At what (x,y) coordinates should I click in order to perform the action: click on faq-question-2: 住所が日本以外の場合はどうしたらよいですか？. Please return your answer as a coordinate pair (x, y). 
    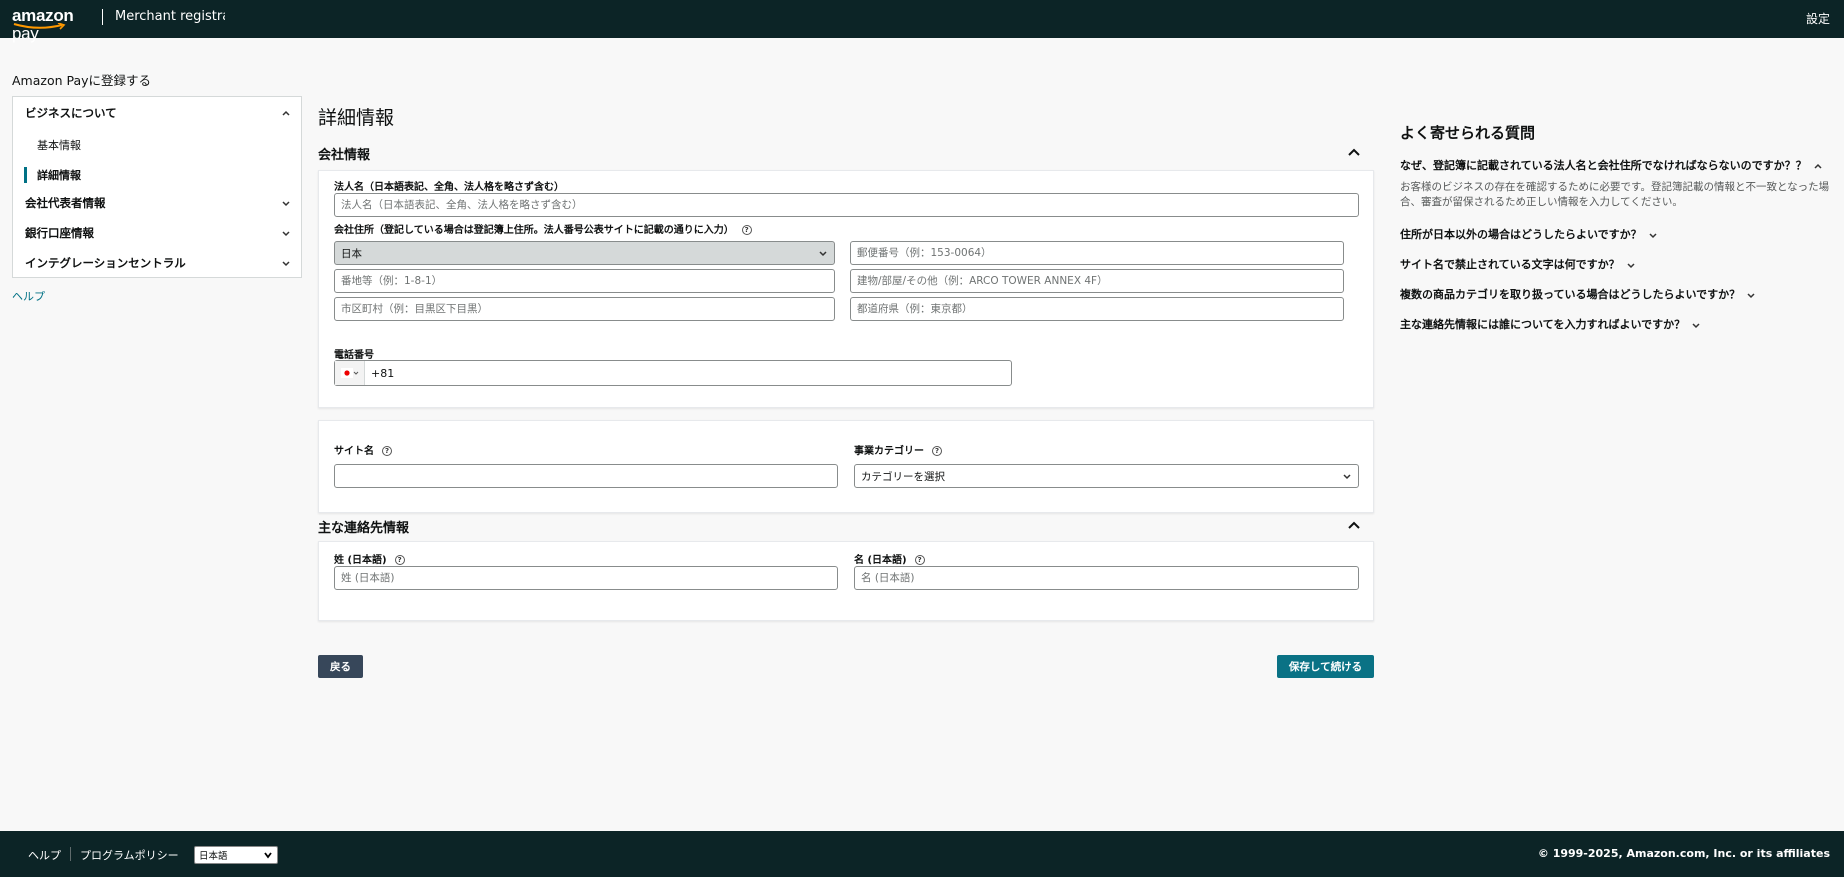
    Looking at the image, I should click on (1529, 234).